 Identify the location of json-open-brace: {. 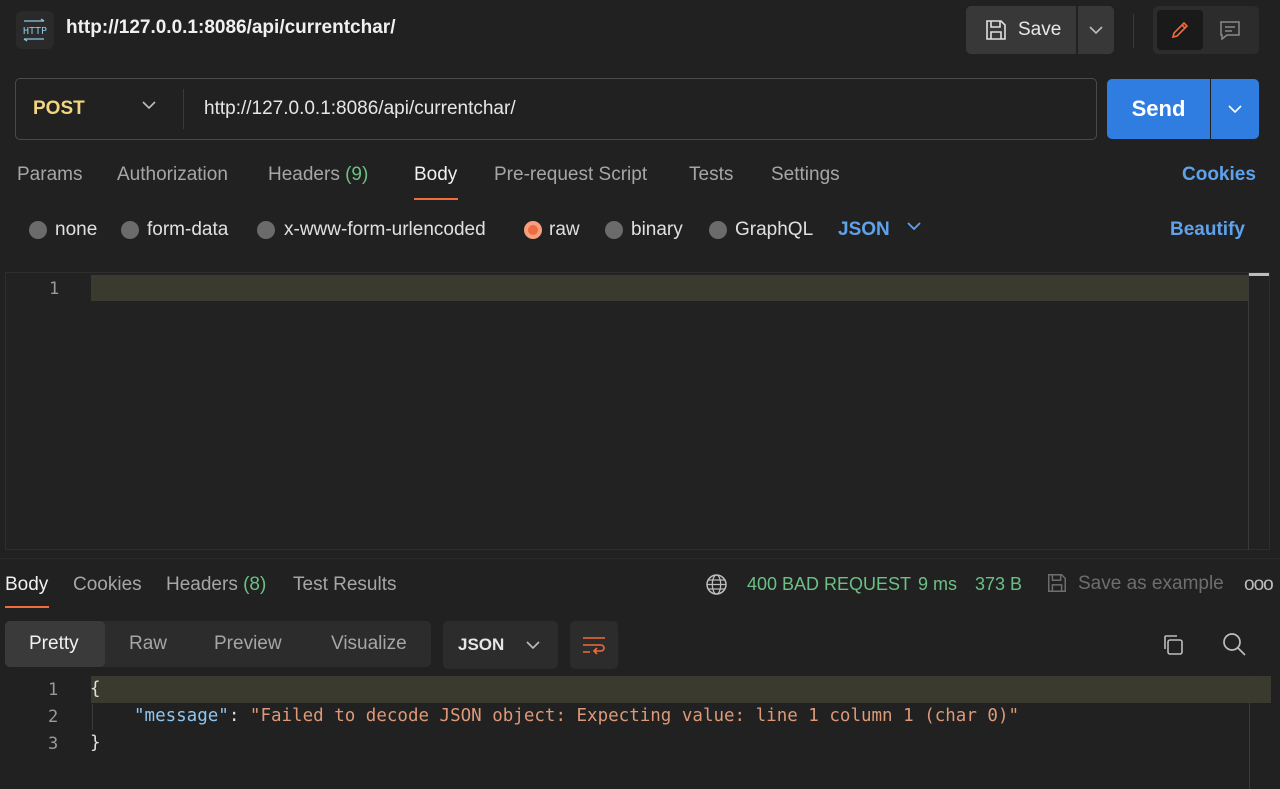
(95, 689).